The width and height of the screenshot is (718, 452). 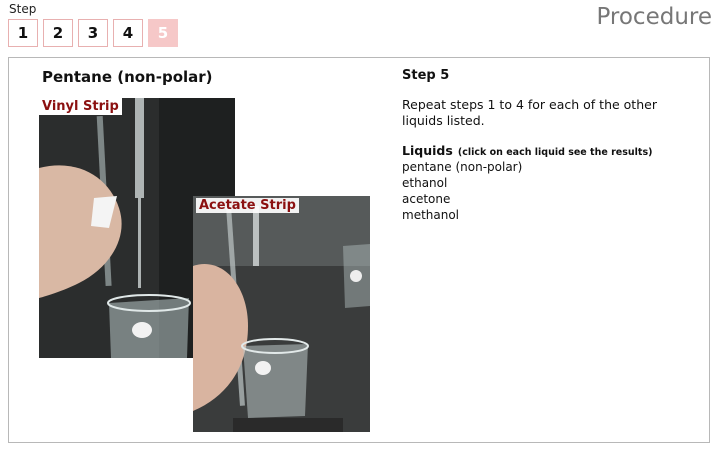 What do you see at coordinates (127, 77) in the screenshot?
I see `liquid-title: Pentane (non-polar)` at bounding box center [127, 77].